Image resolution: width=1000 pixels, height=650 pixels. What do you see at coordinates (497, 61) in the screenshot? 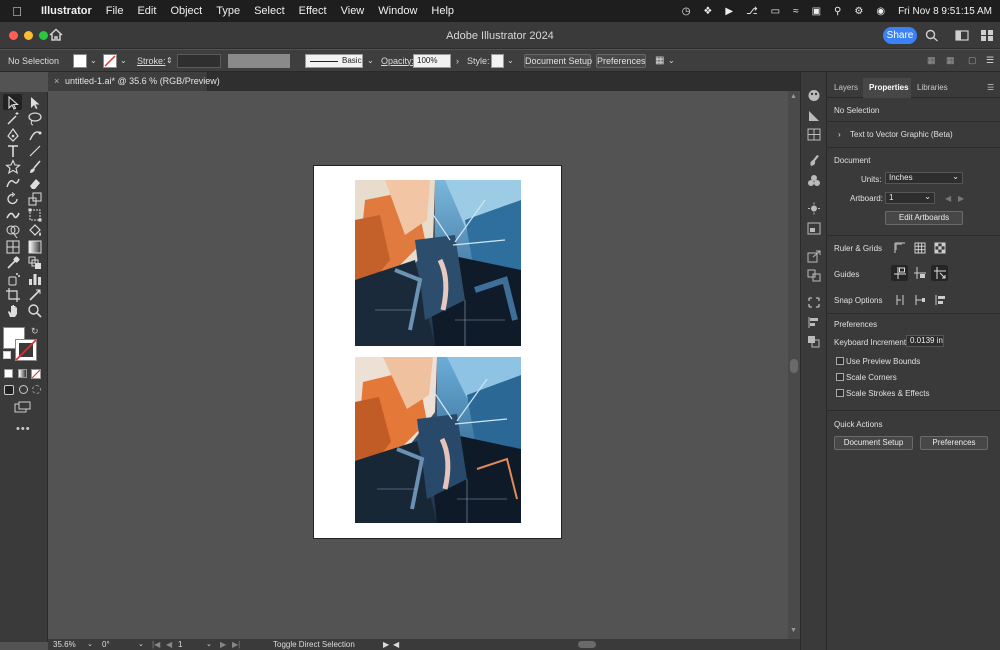
I see `graphic-style-swatch` at bounding box center [497, 61].